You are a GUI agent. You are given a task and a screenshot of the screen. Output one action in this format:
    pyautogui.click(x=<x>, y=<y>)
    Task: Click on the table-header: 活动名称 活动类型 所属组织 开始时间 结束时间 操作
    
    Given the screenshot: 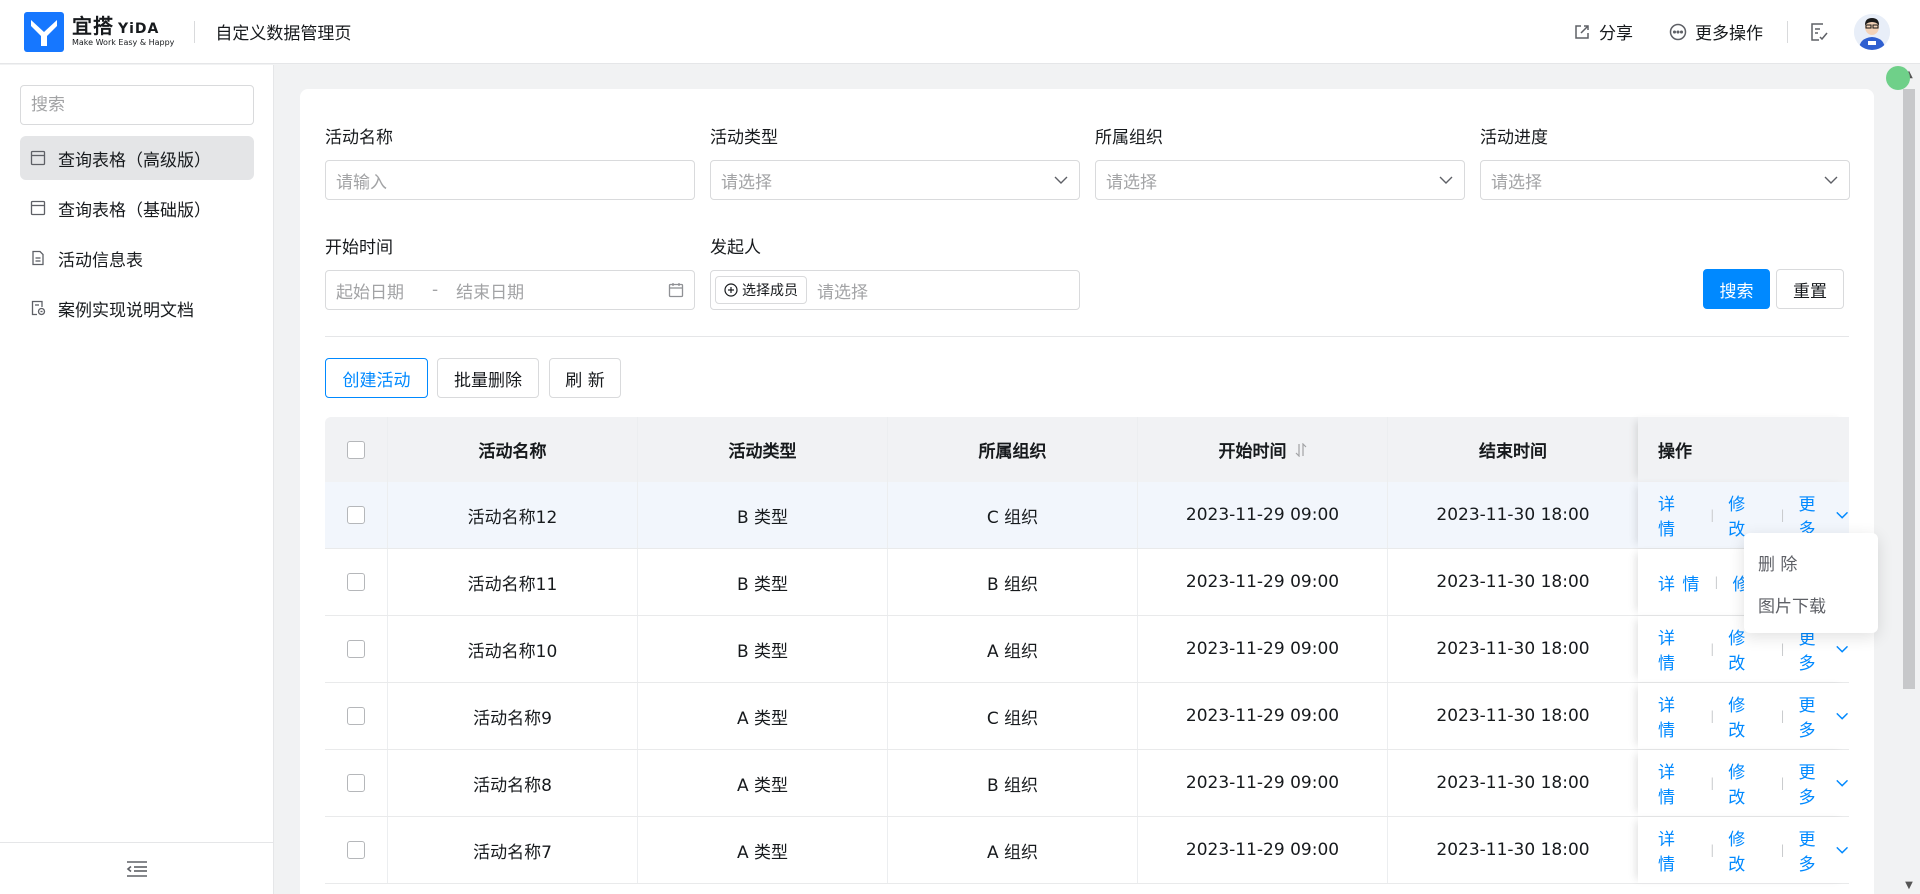 What is the action you would take?
    pyautogui.click(x=1087, y=449)
    